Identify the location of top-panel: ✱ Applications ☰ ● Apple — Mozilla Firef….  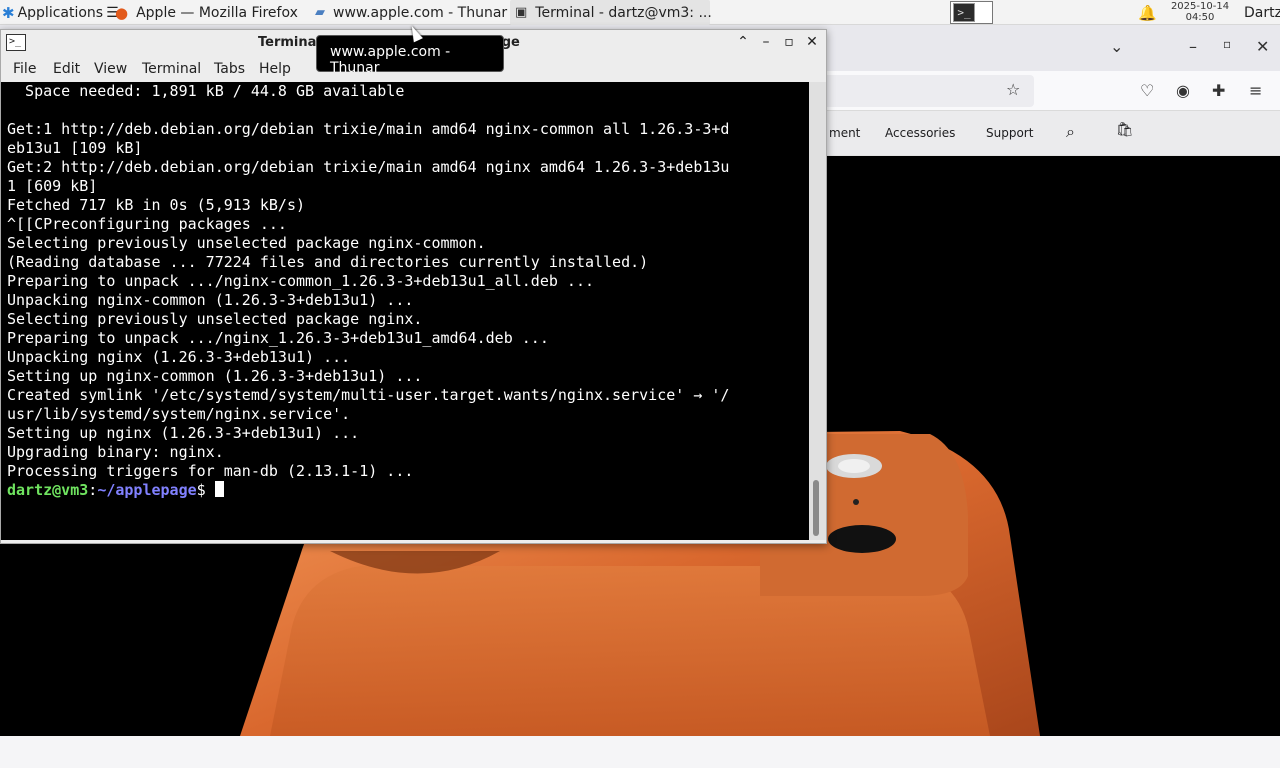
(640, 12).